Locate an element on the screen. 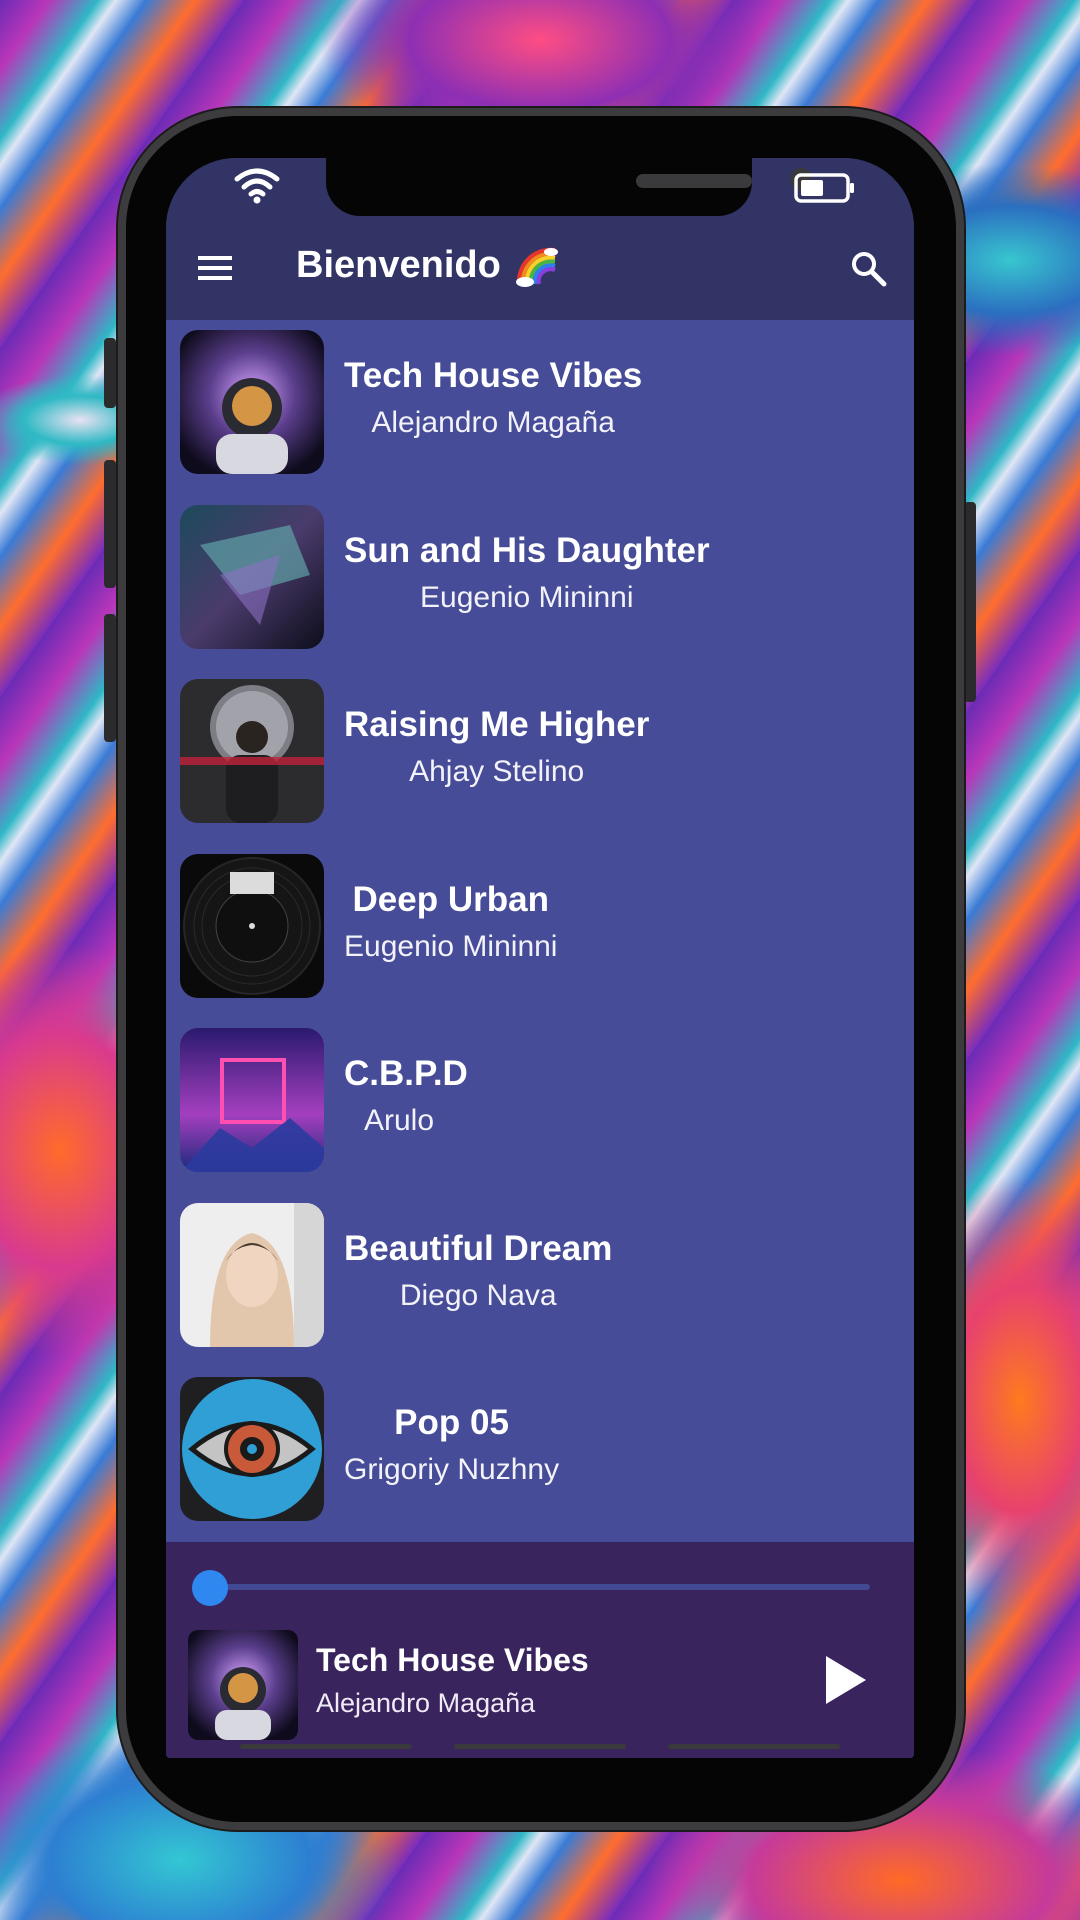 The image size is (1080, 1920). app-bar: Bienvenido is located at coordinates (540, 269).